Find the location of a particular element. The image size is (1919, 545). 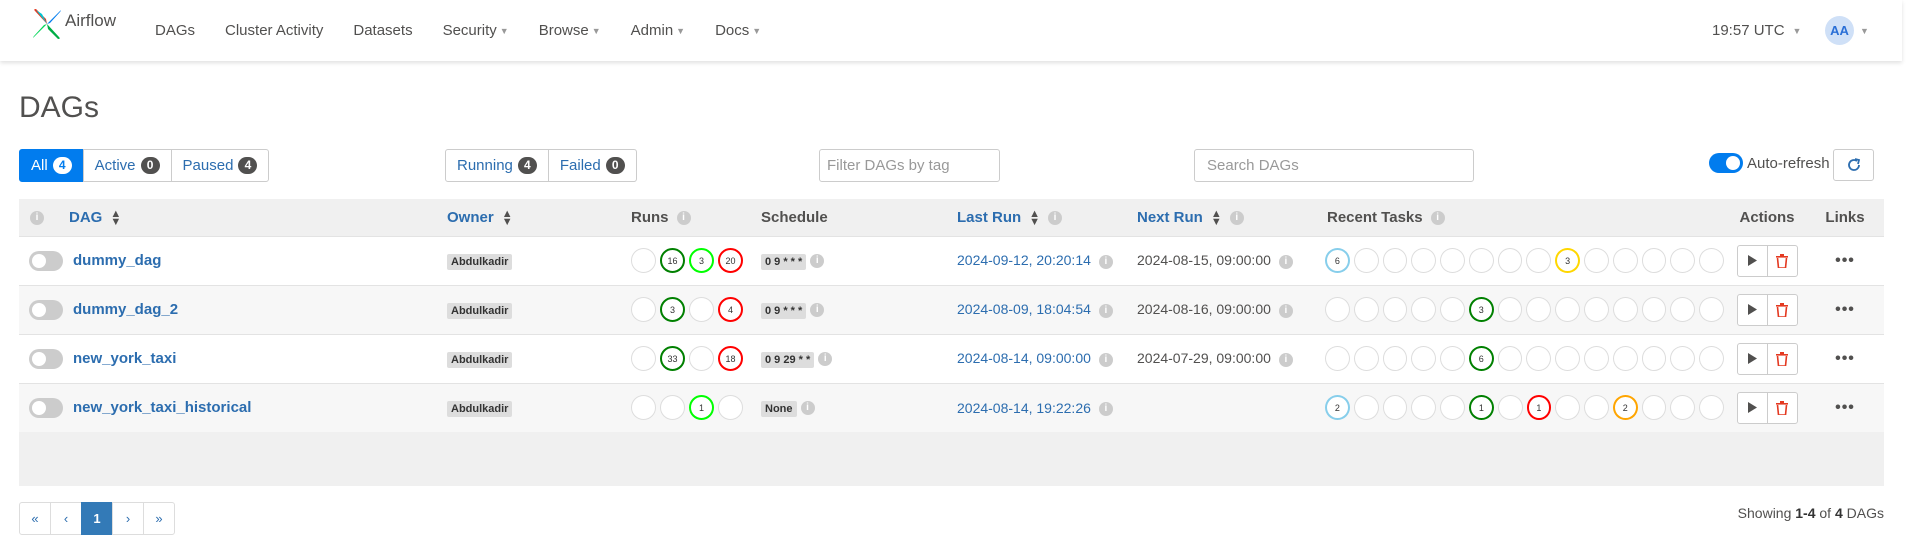

schedule-tag: 0 9 * * * is located at coordinates (784, 310).